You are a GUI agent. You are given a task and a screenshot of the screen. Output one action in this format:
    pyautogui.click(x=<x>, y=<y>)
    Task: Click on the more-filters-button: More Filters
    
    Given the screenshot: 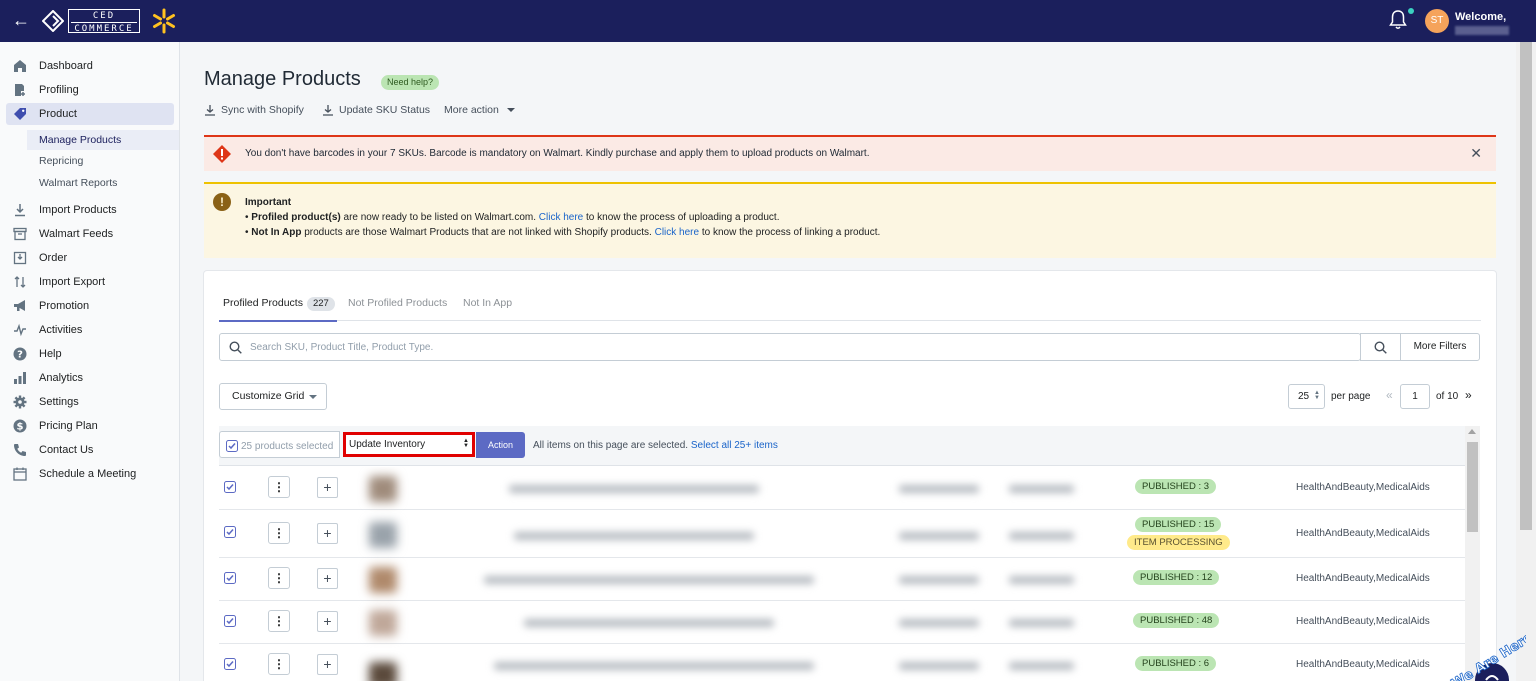 What is the action you would take?
    pyautogui.click(x=1440, y=347)
    